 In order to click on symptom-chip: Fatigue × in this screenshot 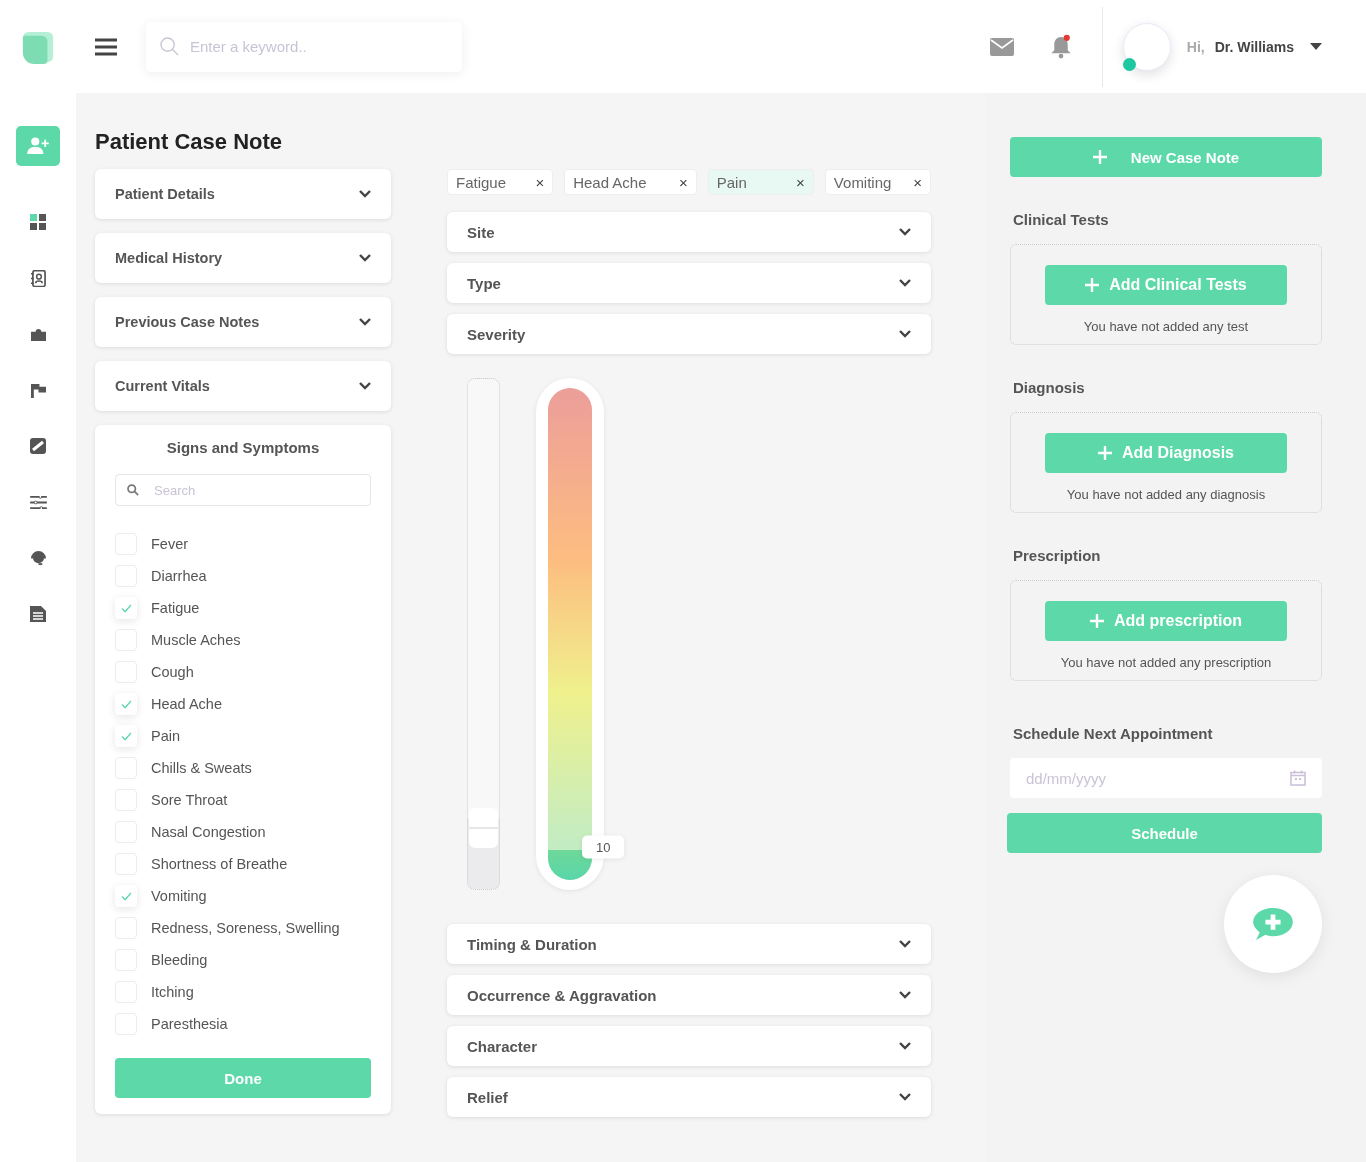, I will do `click(500, 182)`.